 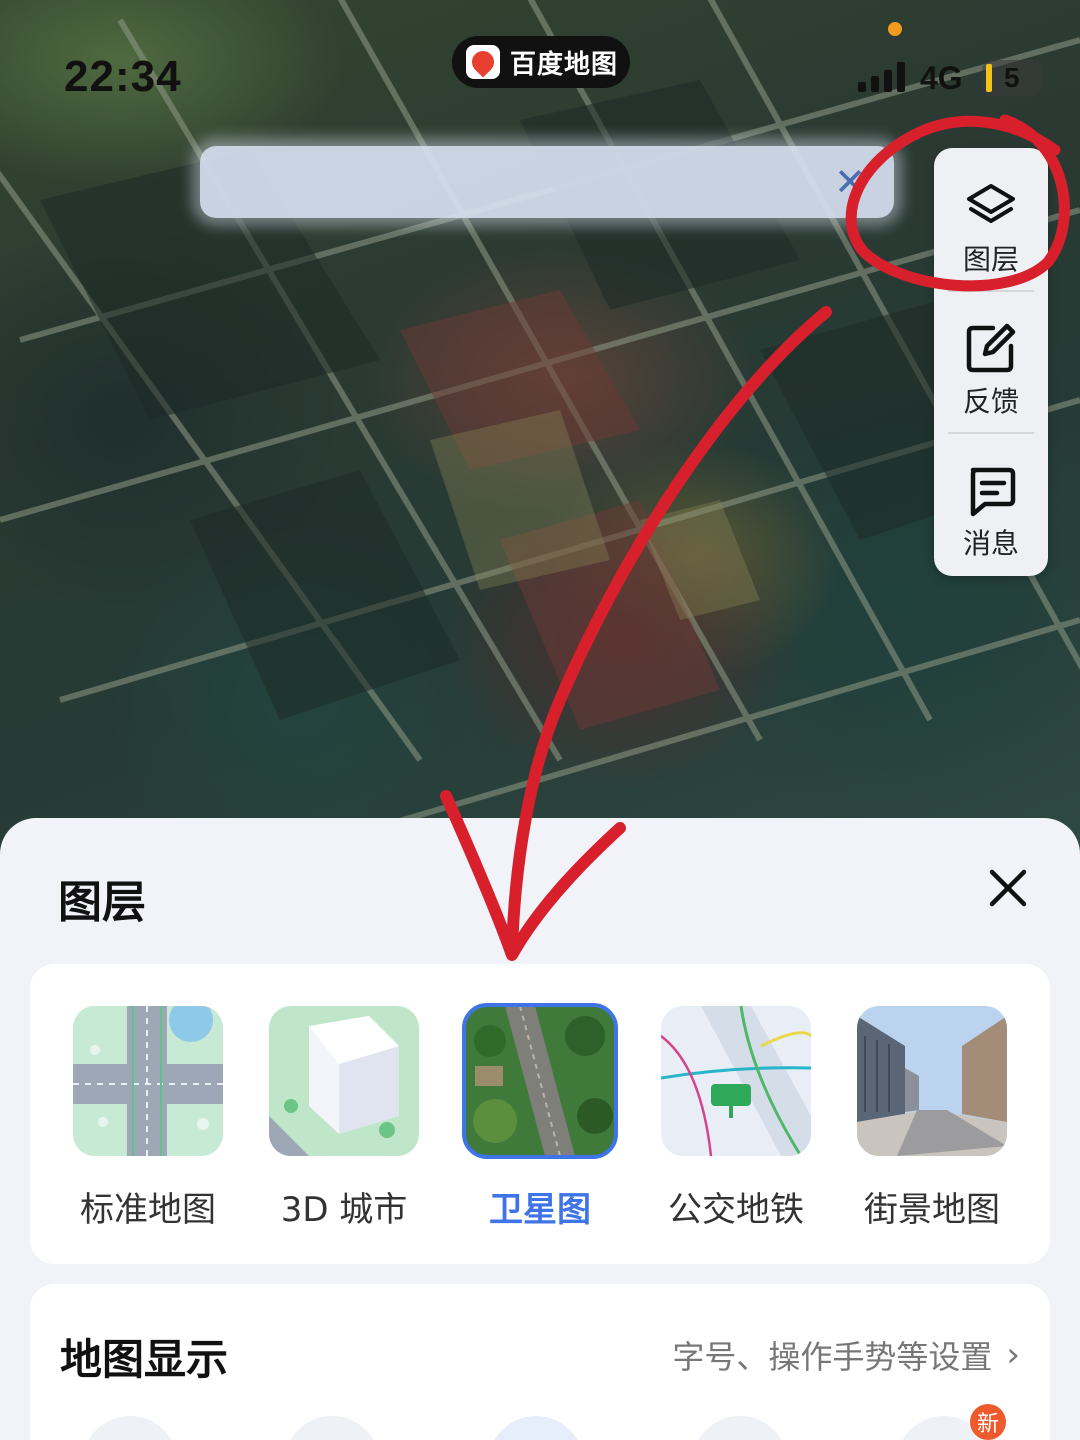 What do you see at coordinates (736, 1081) in the screenshot?
I see `transit-thumbnail` at bounding box center [736, 1081].